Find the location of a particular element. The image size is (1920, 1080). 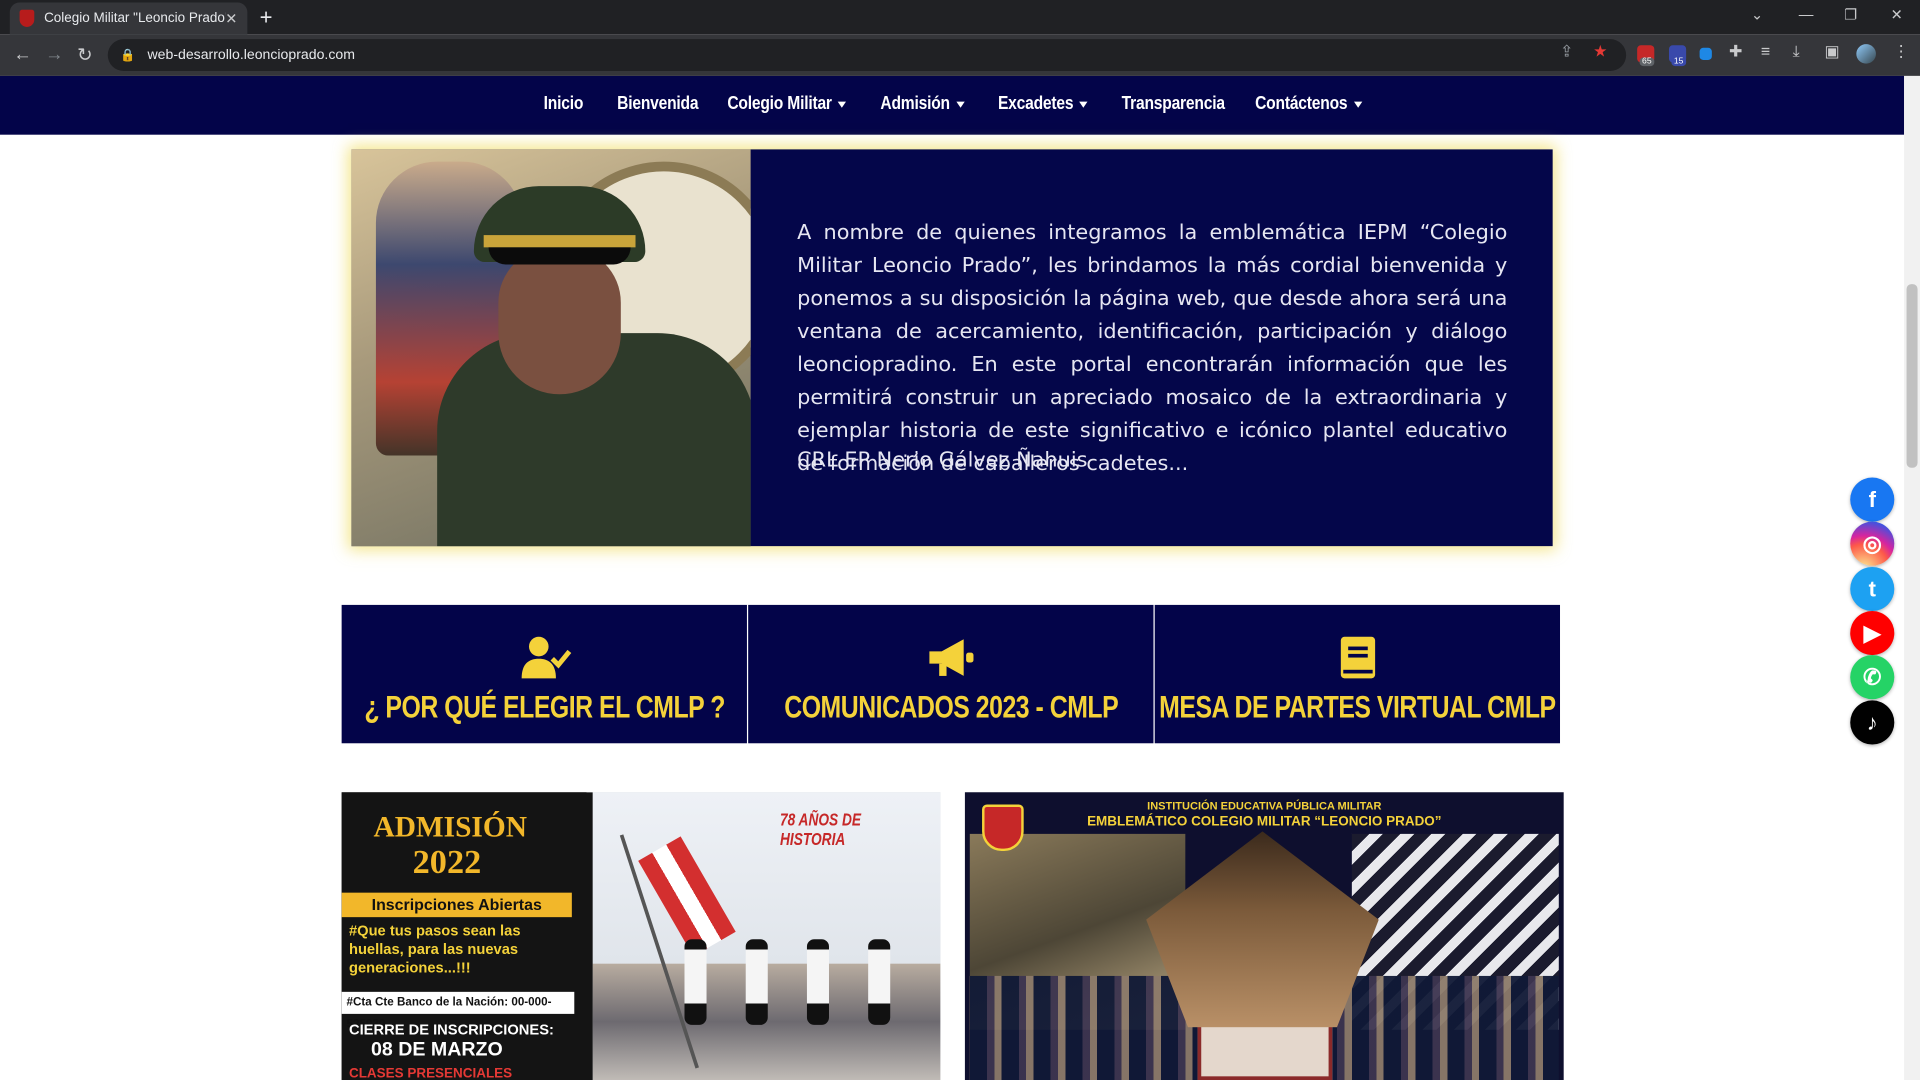

cierre-date: 08 DE MARZO is located at coordinates (437, 1050).